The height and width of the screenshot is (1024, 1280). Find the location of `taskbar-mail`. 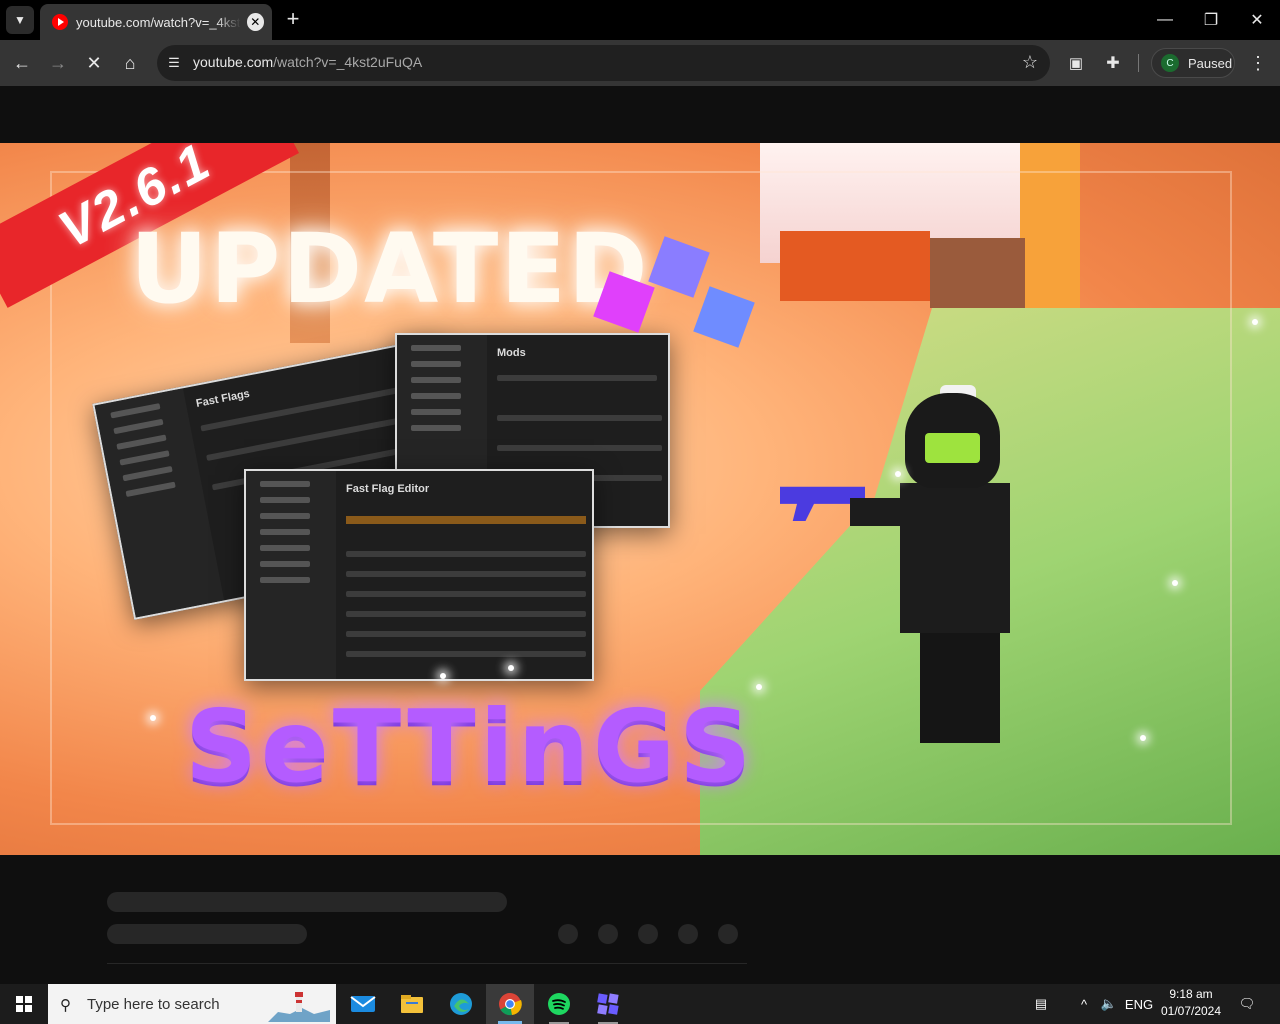

taskbar-mail is located at coordinates (363, 1004).